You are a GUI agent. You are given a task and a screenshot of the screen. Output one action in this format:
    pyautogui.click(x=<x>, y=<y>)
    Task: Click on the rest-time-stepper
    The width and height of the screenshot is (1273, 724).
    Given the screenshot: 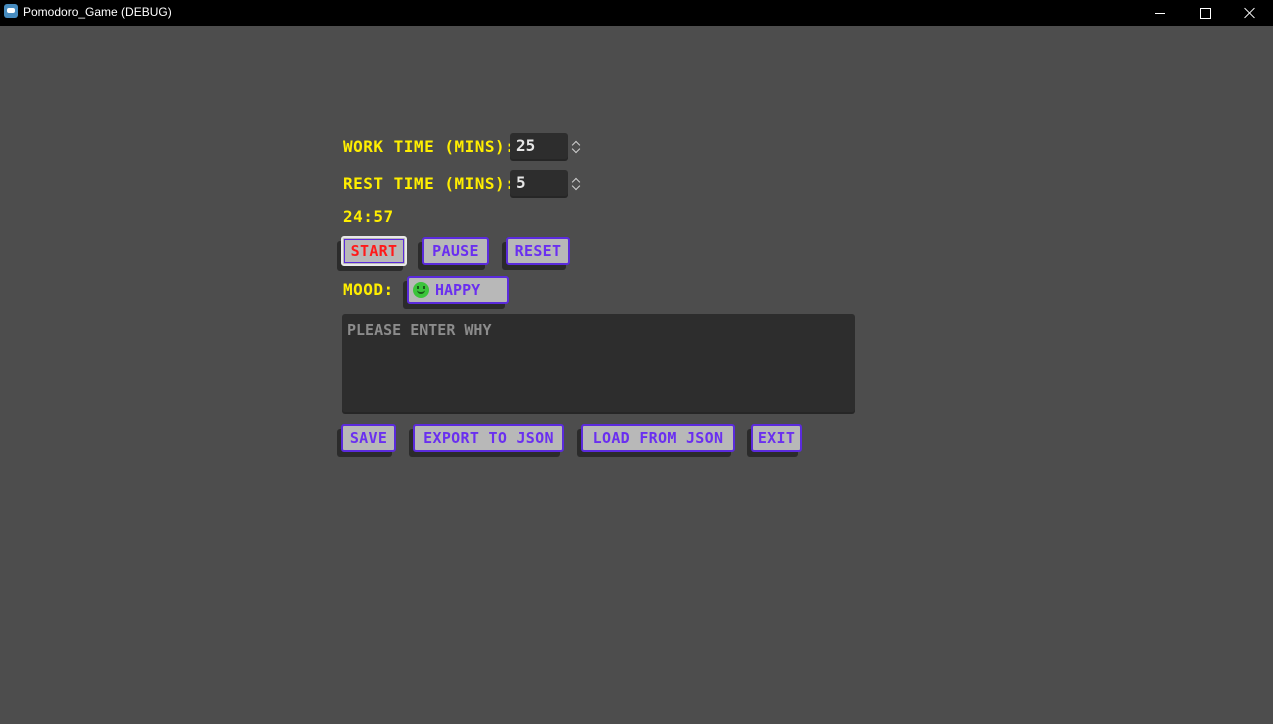 What is the action you would take?
    pyautogui.click(x=577, y=184)
    